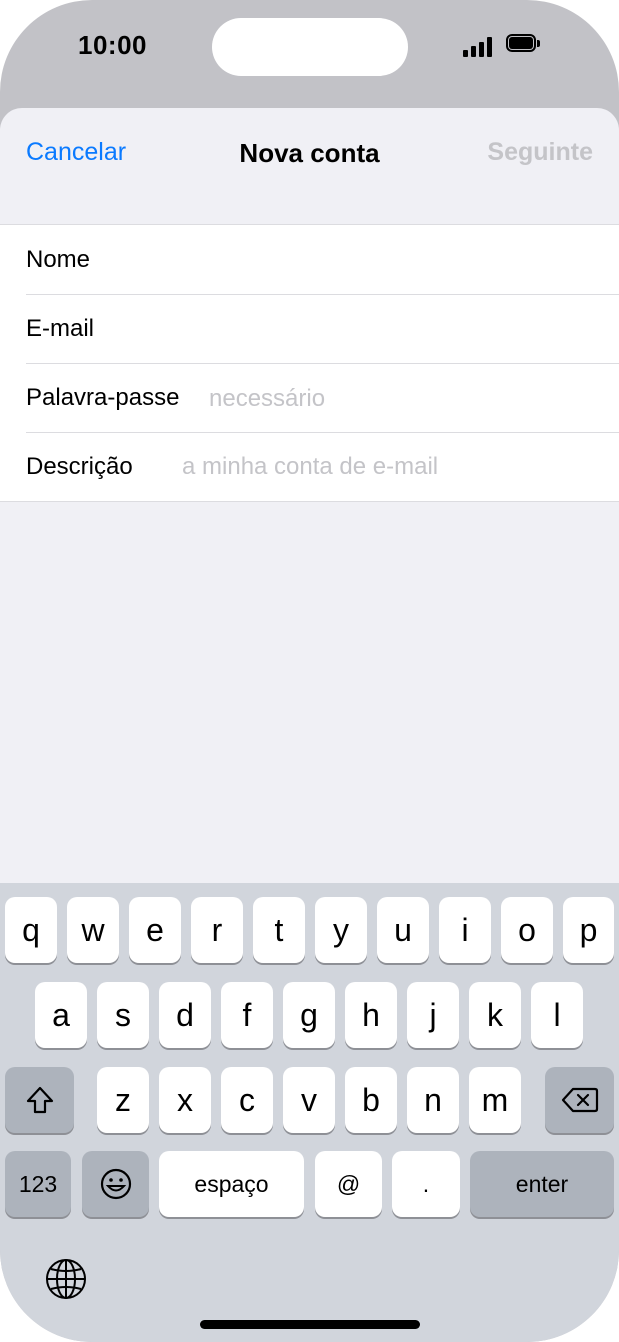  Describe the element at coordinates (279, 930) in the screenshot. I see `key-t: t` at that location.